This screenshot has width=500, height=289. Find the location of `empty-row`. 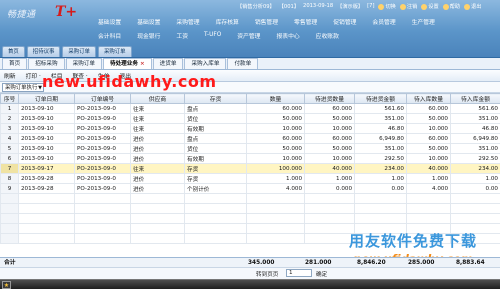

empty-row is located at coordinates (250, 228).